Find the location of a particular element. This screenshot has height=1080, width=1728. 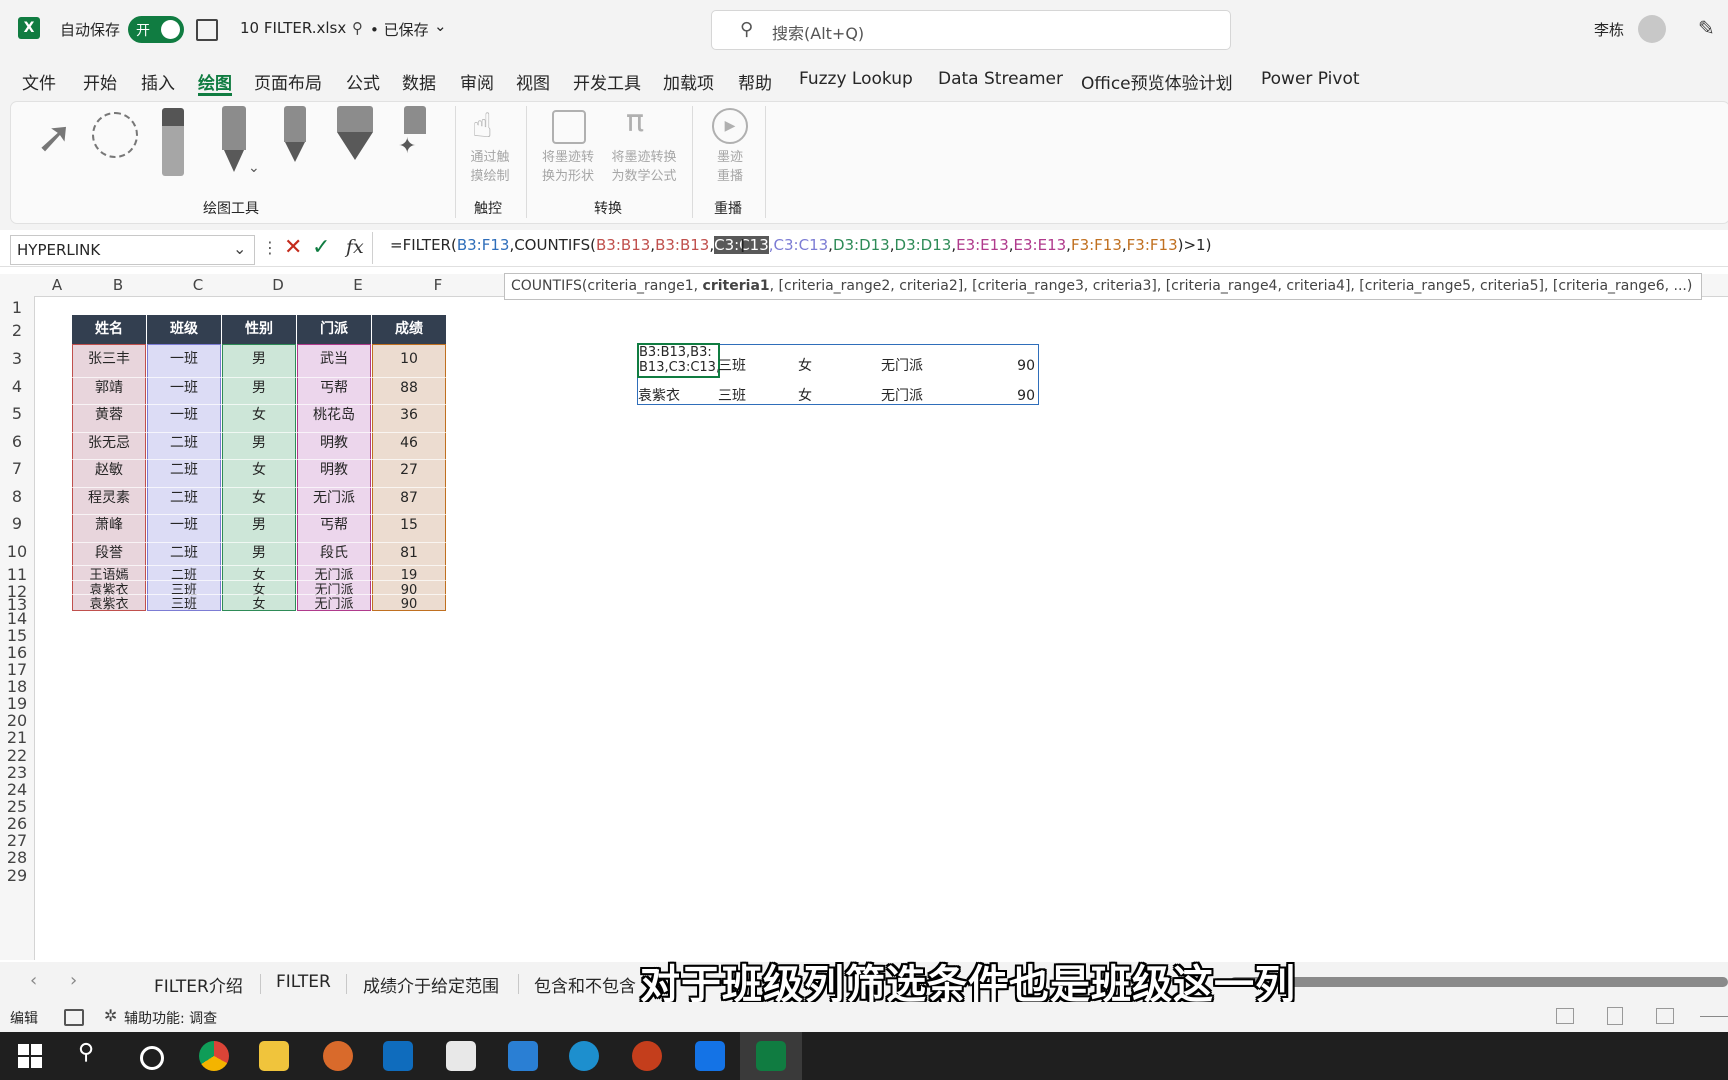

saved-status: • 已保存 is located at coordinates (399, 29).